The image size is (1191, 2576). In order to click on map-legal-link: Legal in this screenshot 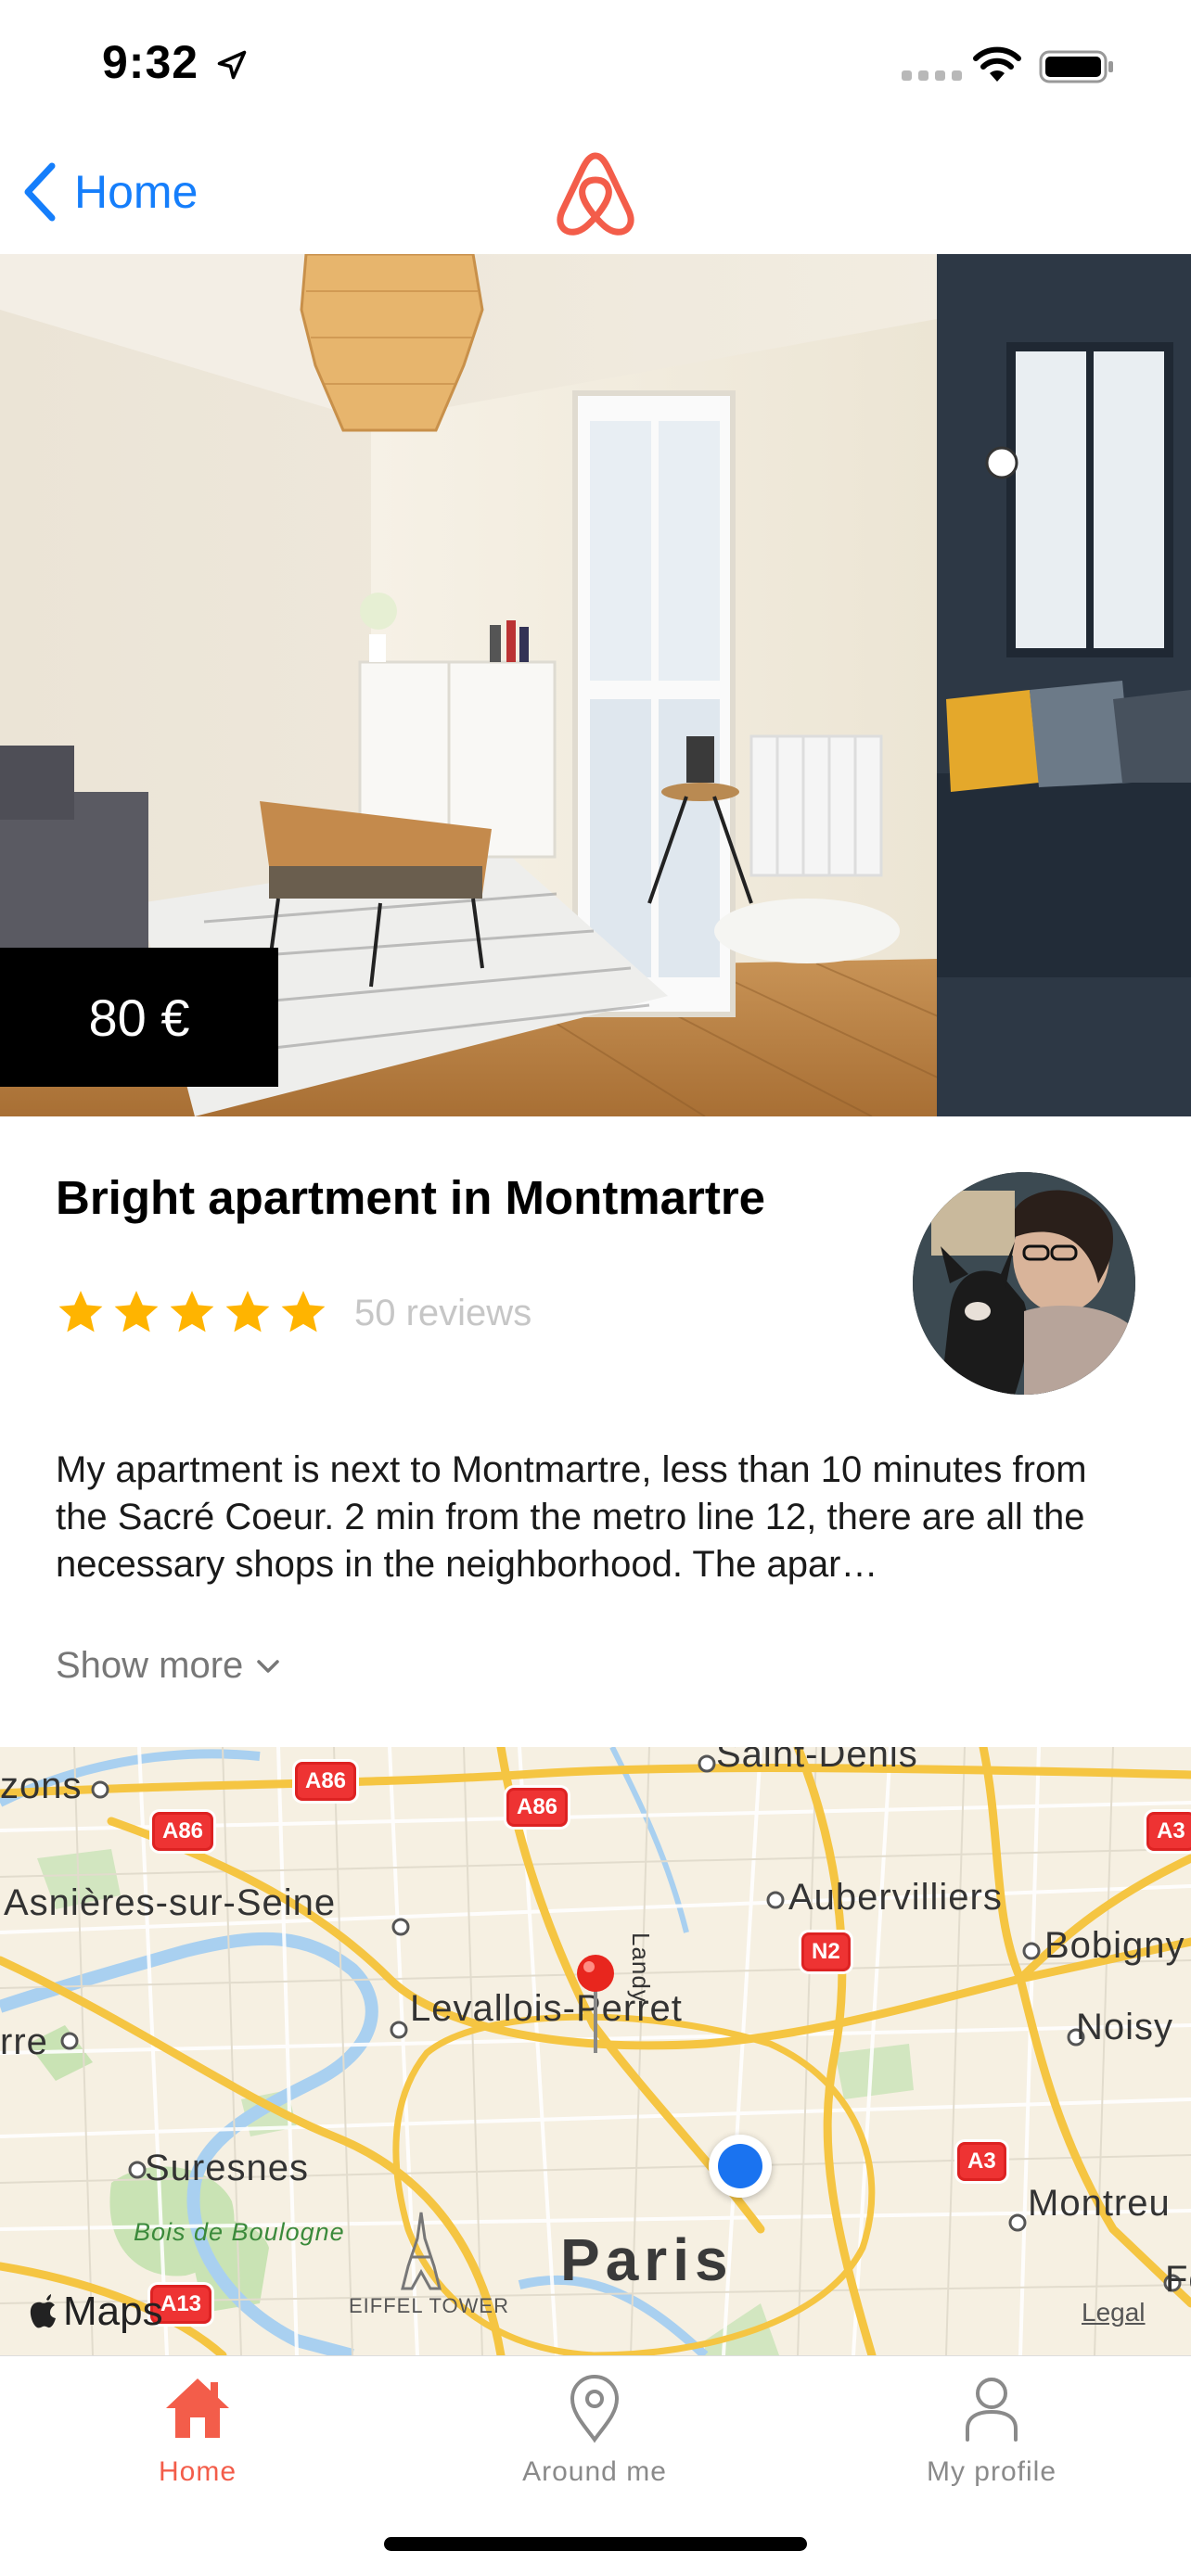, I will do `click(1114, 2312)`.